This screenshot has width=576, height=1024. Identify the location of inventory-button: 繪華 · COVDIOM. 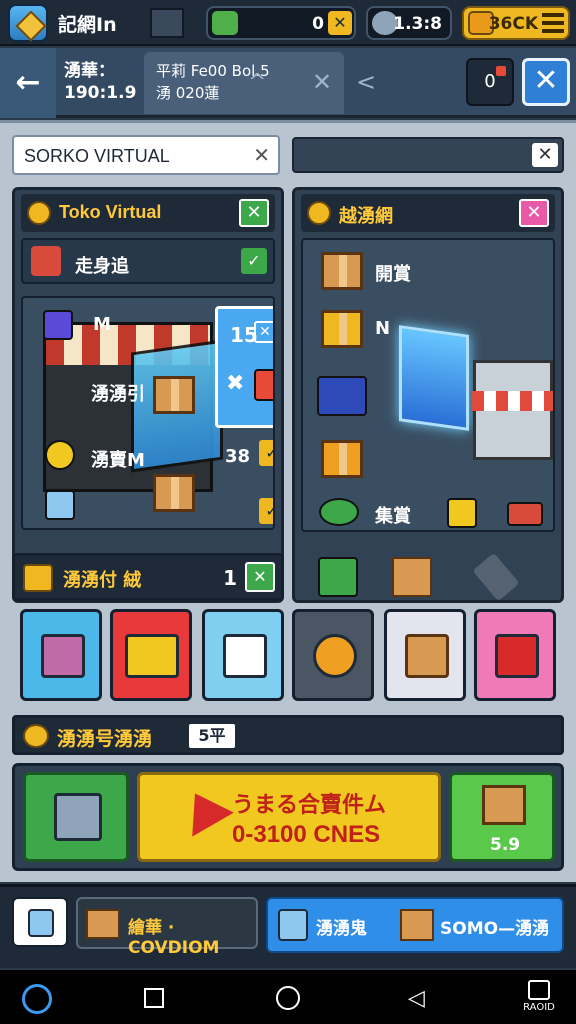
(167, 927).